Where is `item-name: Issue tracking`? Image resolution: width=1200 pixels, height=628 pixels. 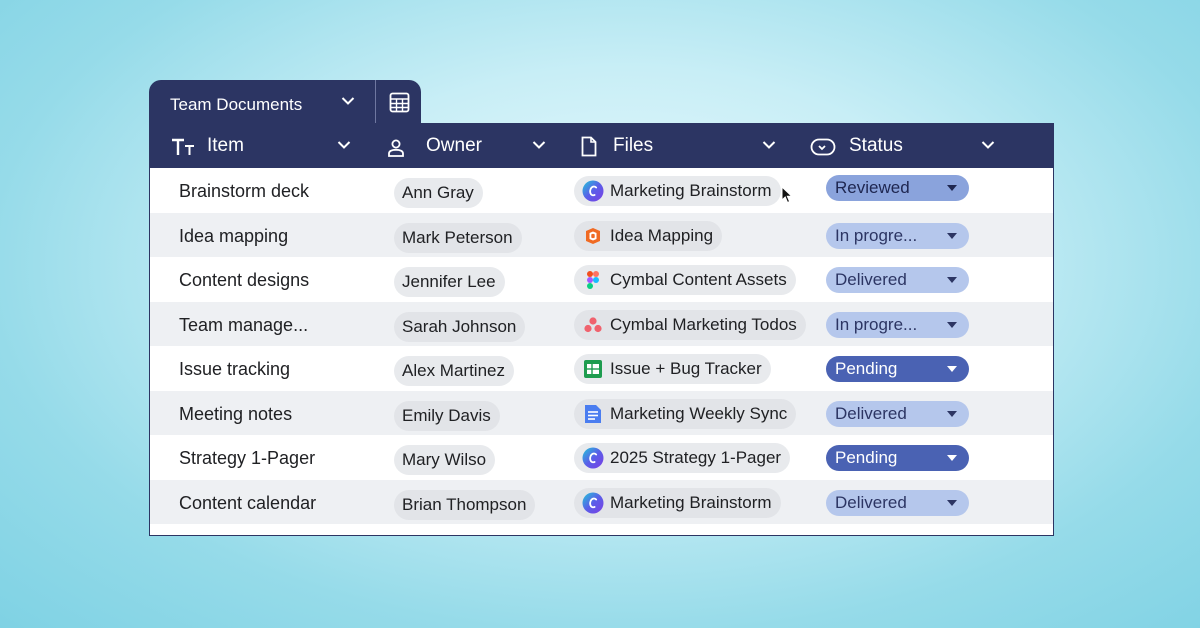 item-name: Issue tracking is located at coordinates (234, 369).